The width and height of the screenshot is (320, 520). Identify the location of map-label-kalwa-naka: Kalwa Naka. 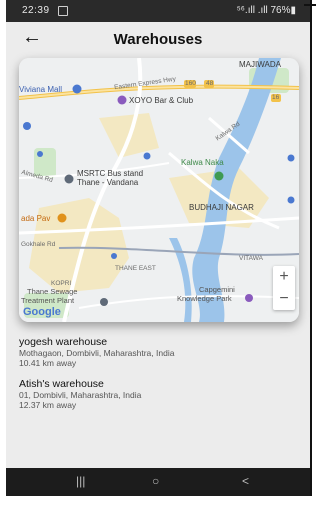
(202, 162).